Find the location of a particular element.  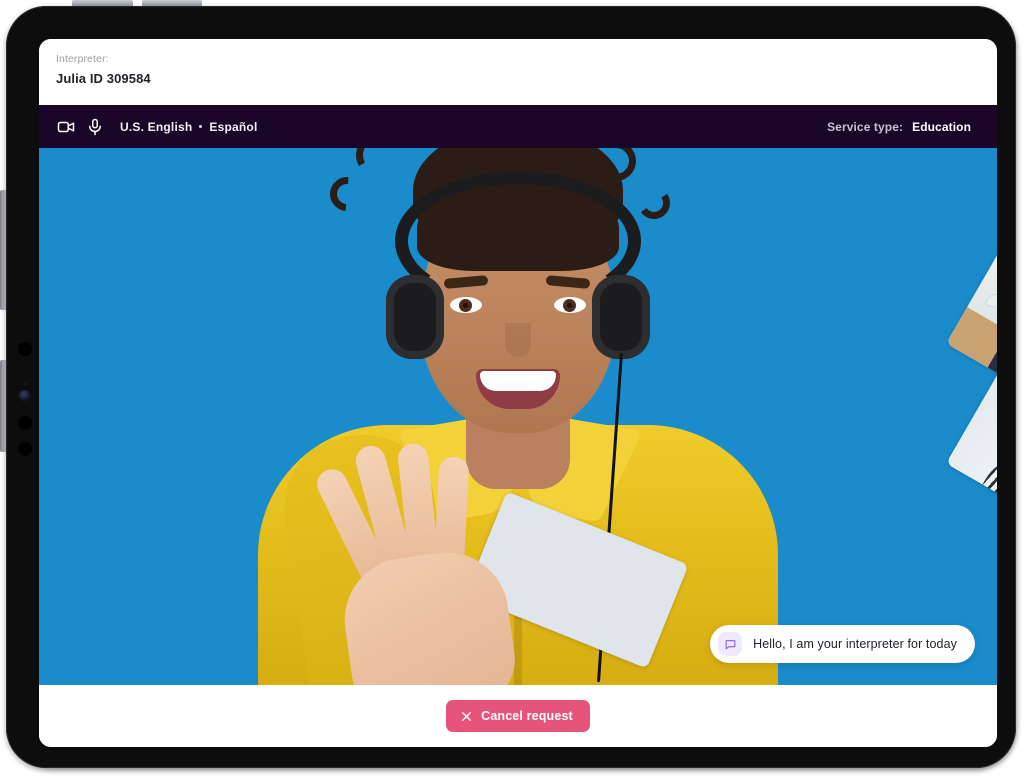

toolbar-left-group: U.S. English Español is located at coordinates (157, 127).